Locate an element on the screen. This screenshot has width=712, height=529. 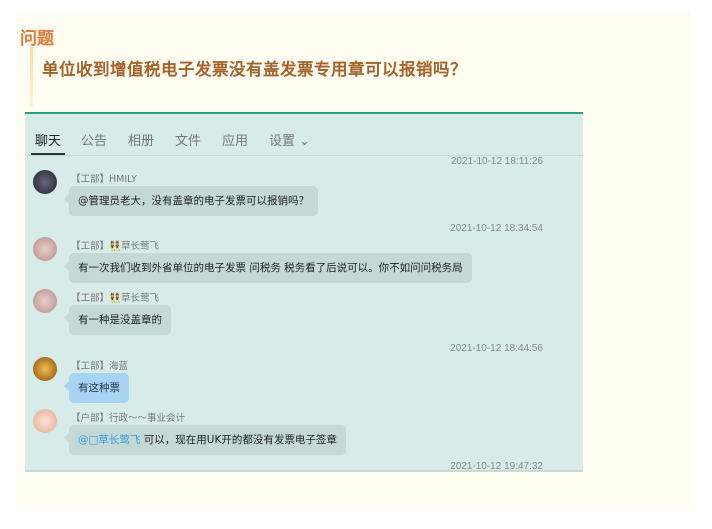
tab-apps: 应用 is located at coordinates (235, 139).